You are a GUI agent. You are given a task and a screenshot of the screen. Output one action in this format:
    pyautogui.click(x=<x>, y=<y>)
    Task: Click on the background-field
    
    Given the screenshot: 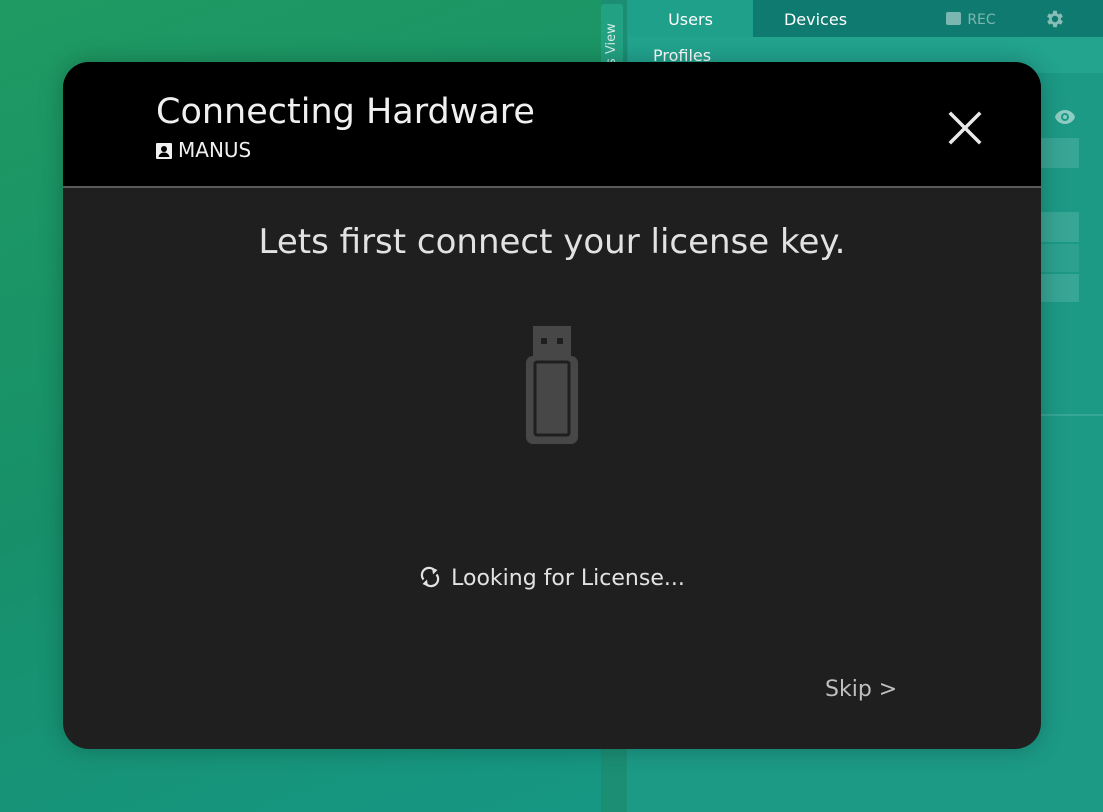 What is the action you would take?
    pyautogui.click(x=1059, y=153)
    